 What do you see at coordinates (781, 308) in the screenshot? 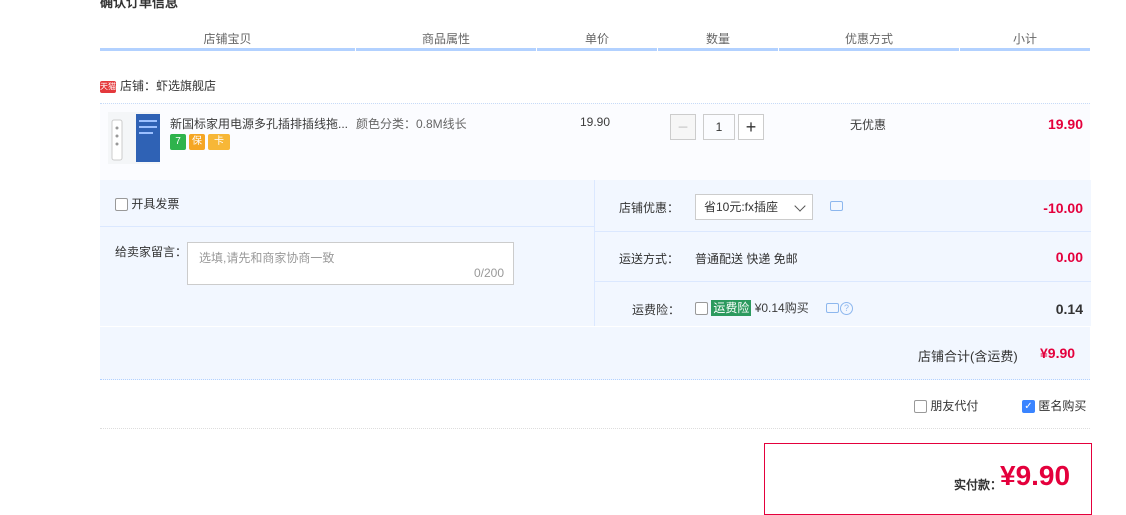
I see `insurance-price: ¥0.14购买` at bounding box center [781, 308].